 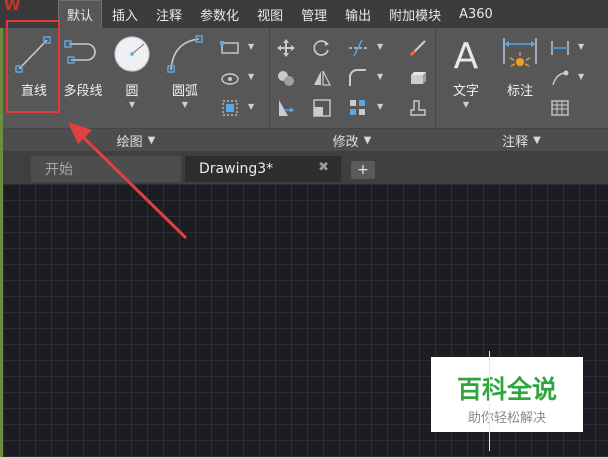 What do you see at coordinates (129, 142) in the screenshot?
I see `draw-panel-title: 绘图` at bounding box center [129, 142].